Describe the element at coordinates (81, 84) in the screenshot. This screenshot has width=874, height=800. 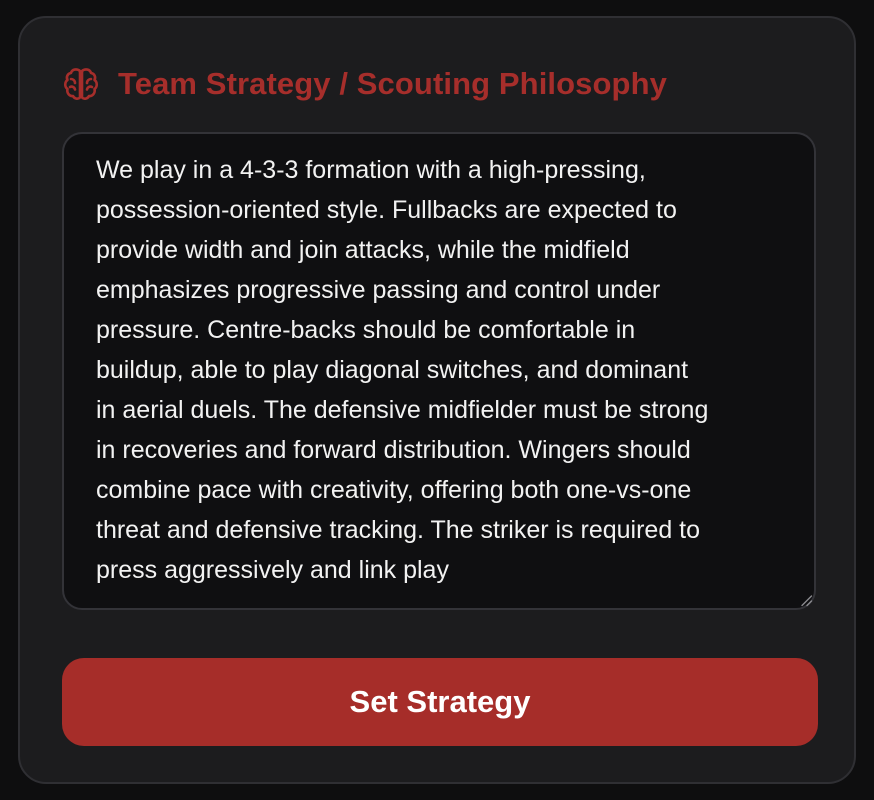
I see `brain-icon` at that location.